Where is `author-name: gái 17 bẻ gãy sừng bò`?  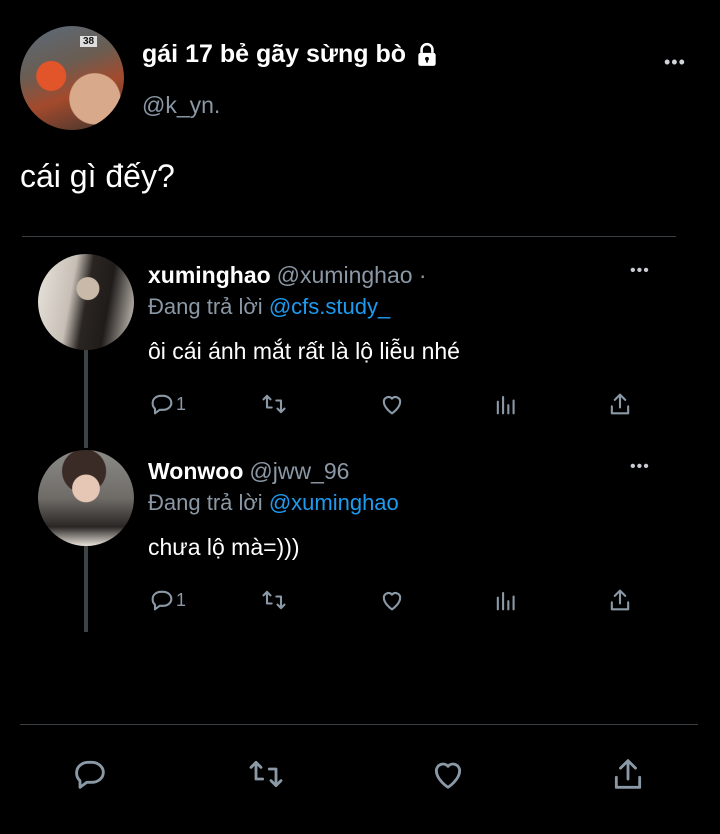 author-name: gái 17 bẻ gãy sừng bò is located at coordinates (291, 54).